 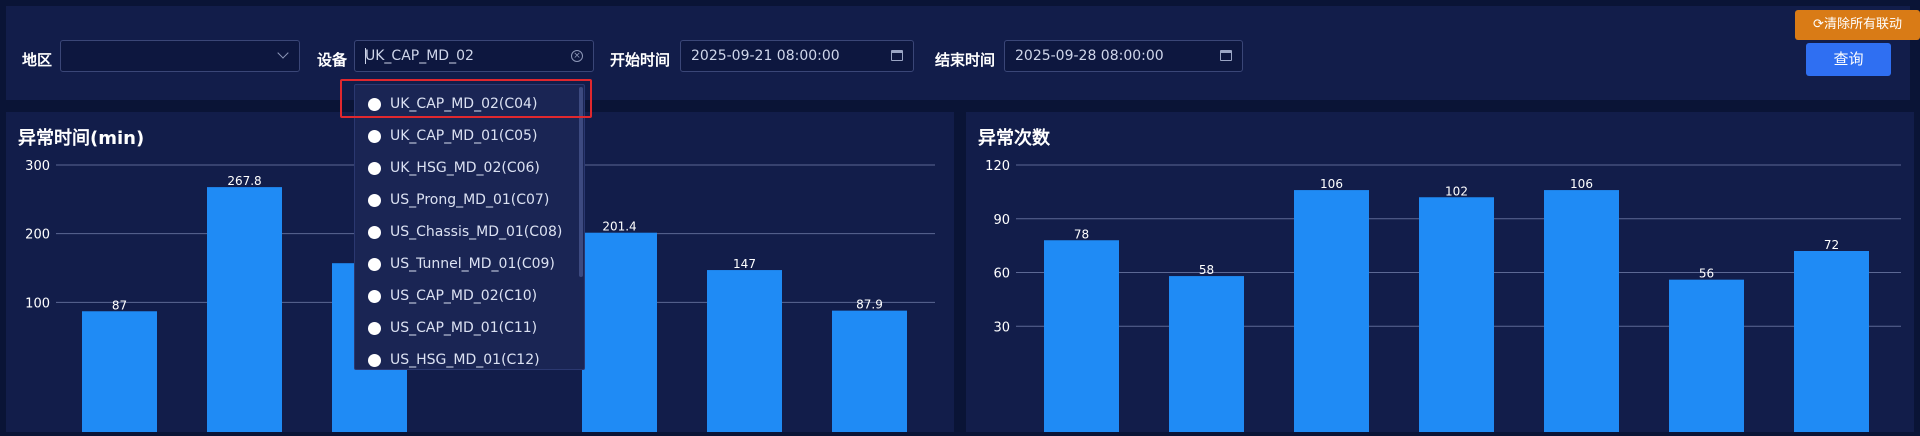 What do you see at coordinates (466, 98) in the screenshot?
I see `selected-option-highlight` at bounding box center [466, 98].